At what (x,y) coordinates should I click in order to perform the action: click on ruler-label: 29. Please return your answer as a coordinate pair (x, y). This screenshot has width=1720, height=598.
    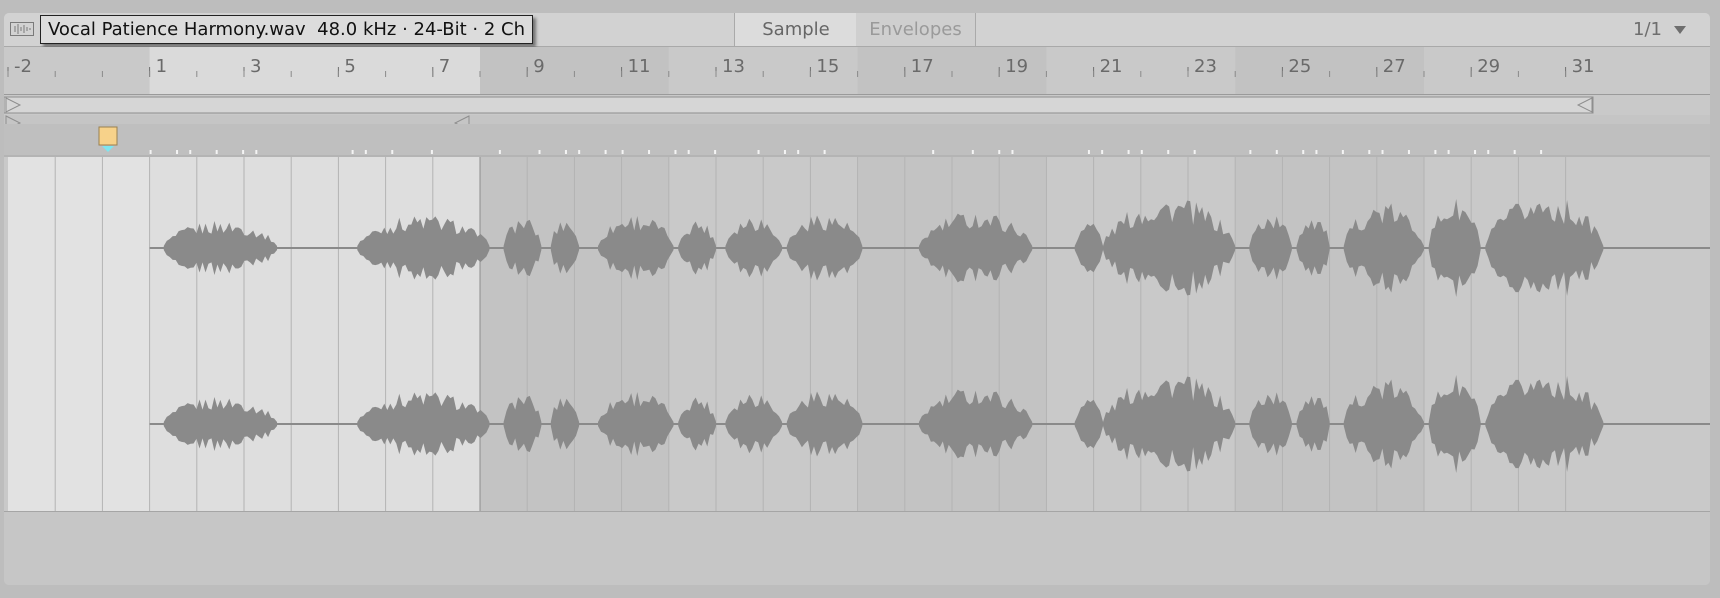
    Looking at the image, I should click on (1488, 66).